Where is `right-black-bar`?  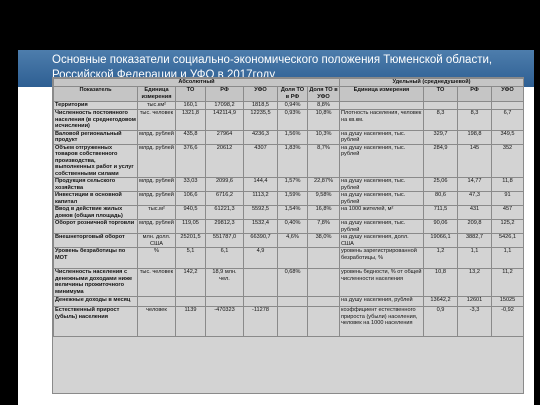 right-black-bar is located at coordinates (537, 227).